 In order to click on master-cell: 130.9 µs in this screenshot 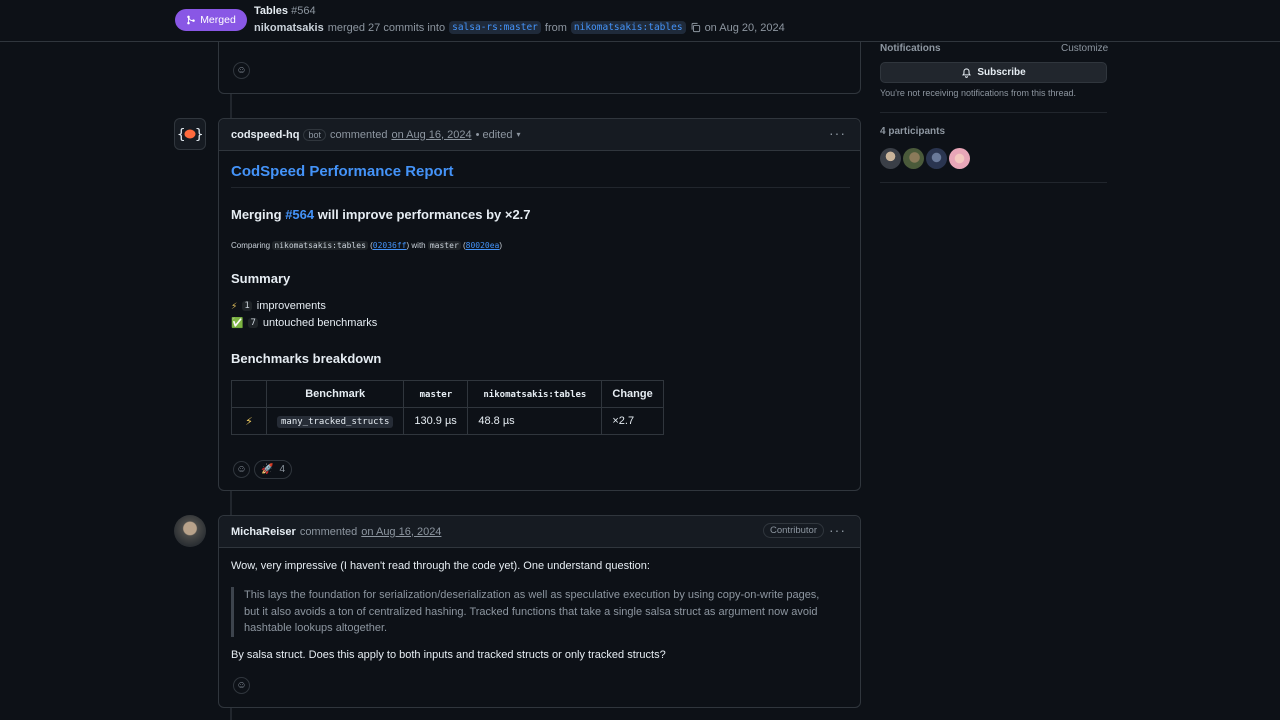, I will do `click(436, 421)`.